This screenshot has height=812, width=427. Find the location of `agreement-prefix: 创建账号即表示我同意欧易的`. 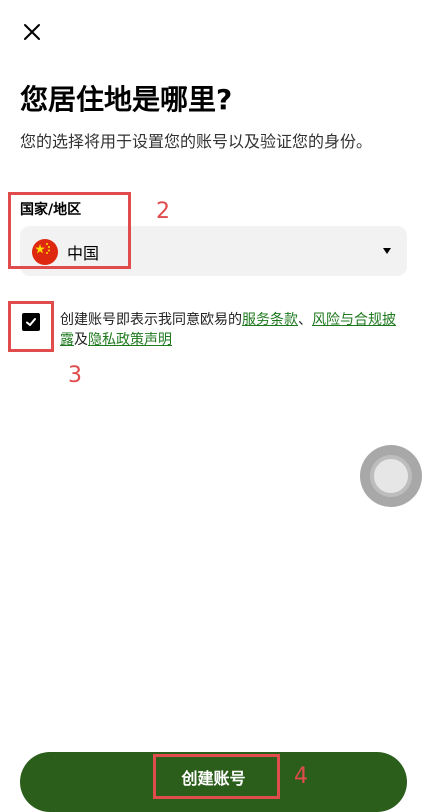

agreement-prefix: 创建账号即表示我同意欧易的 is located at coordinates (151, 320).